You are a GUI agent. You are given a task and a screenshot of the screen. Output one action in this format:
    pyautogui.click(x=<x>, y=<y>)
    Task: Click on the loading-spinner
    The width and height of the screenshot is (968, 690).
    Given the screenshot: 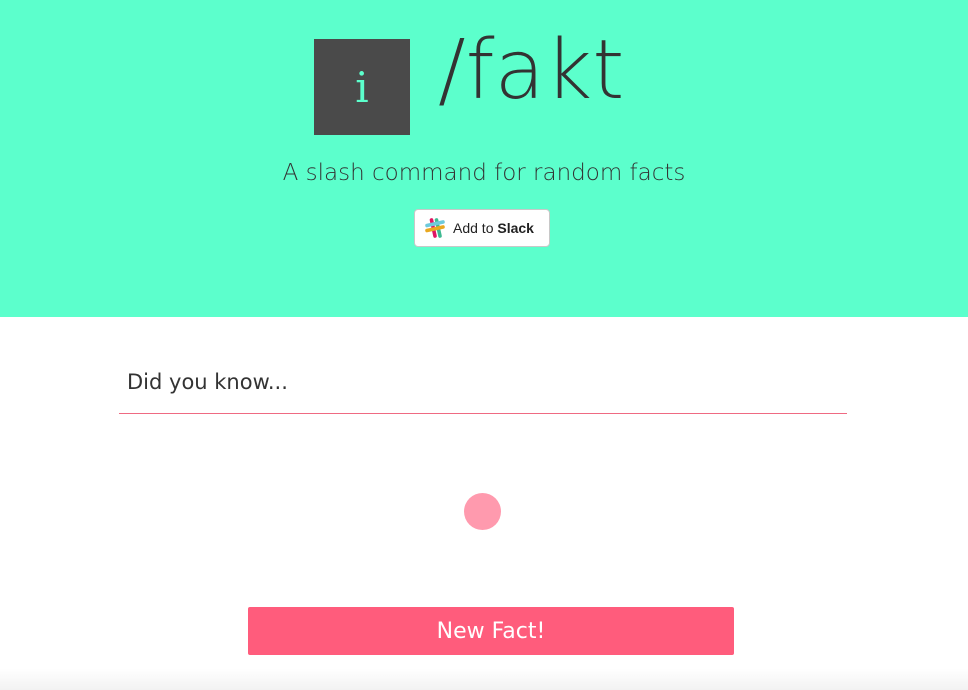 What is the action you would take?
    pyautogui.click(x=482, y=511)
    